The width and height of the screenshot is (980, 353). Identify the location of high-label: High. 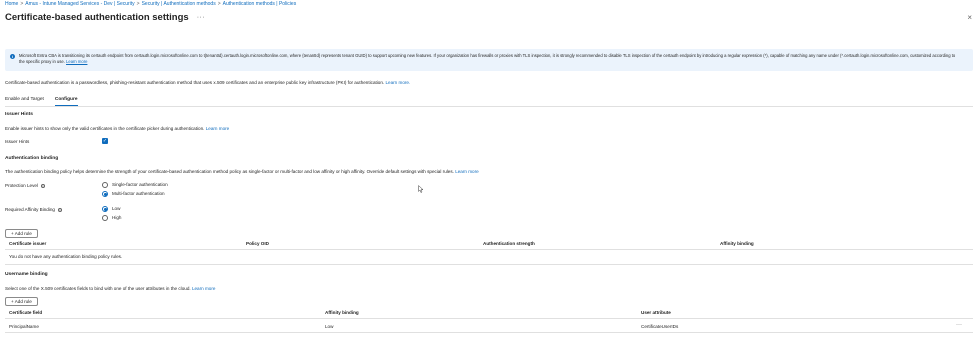
(117, 217).